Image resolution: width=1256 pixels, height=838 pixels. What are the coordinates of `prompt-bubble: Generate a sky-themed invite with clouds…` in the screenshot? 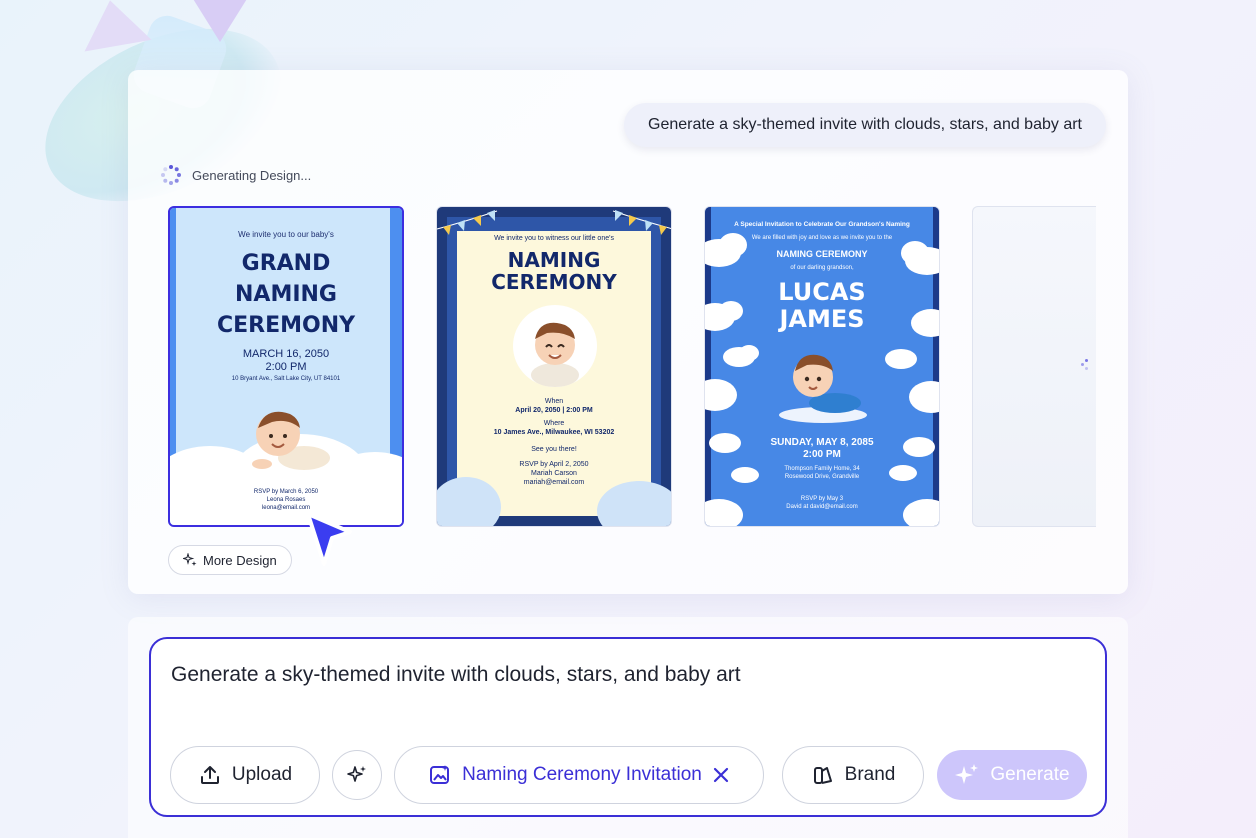 It's located at (865, 125).